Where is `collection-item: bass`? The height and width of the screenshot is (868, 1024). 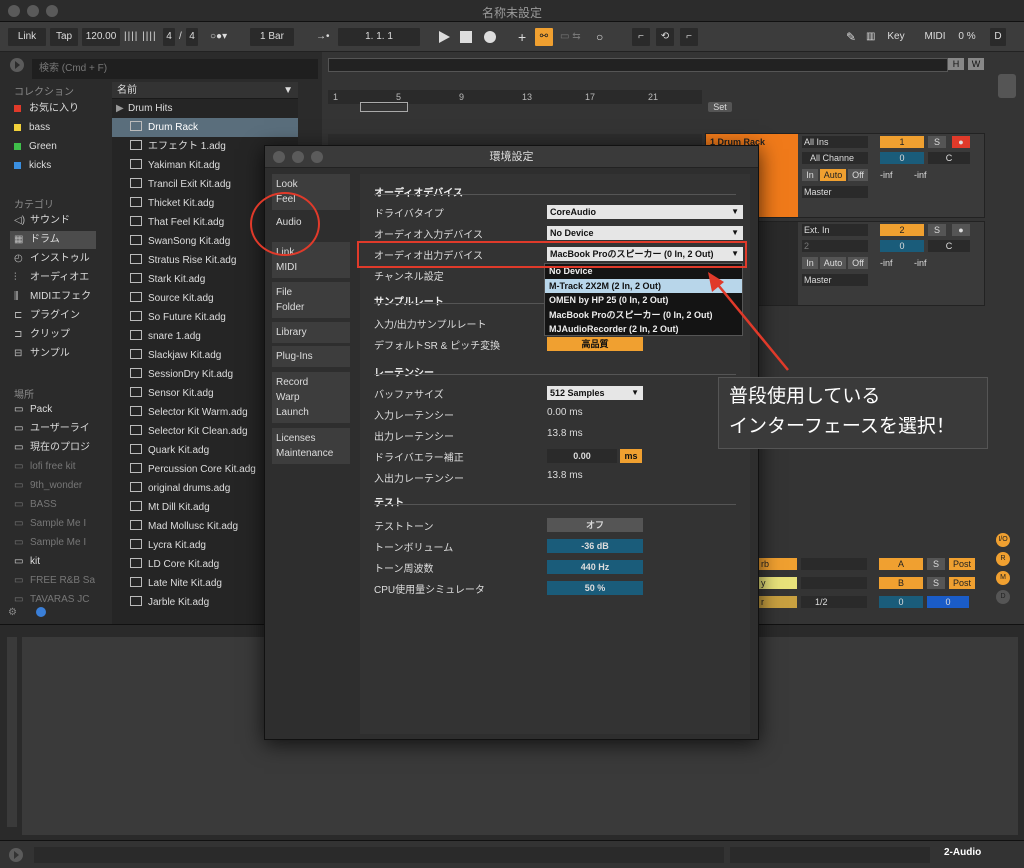
collection-item: bass is located at coordinates (55, 128).